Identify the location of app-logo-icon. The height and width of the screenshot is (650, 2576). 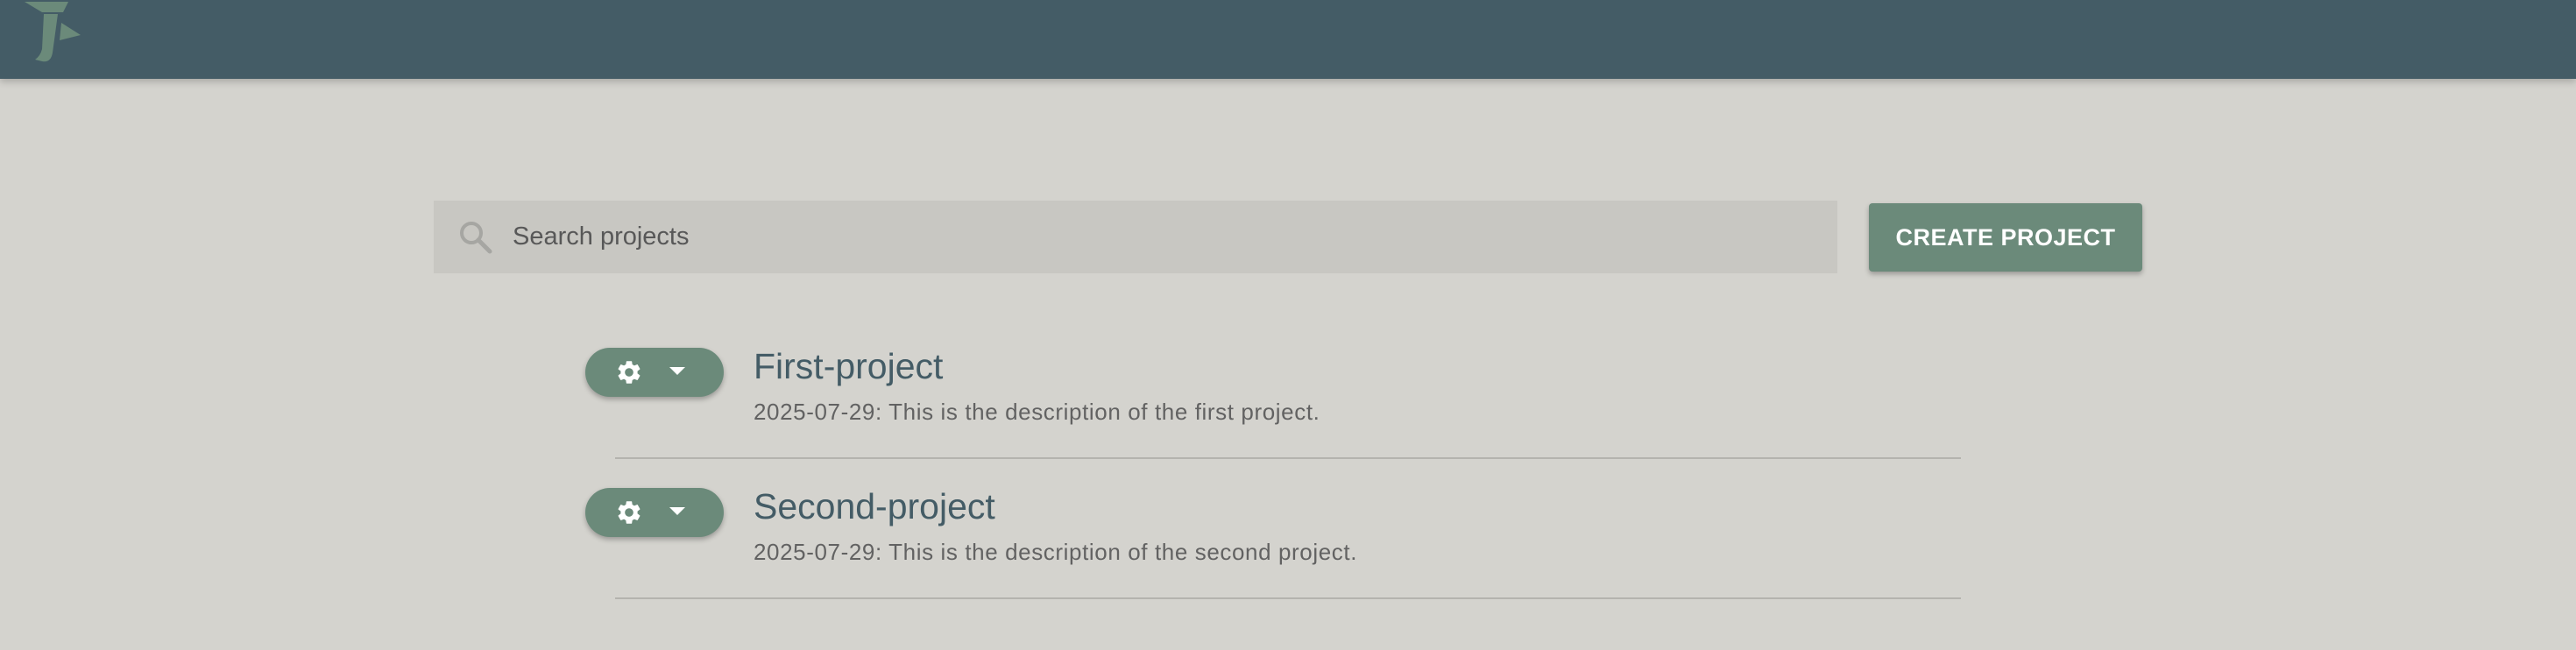
(57, 34).